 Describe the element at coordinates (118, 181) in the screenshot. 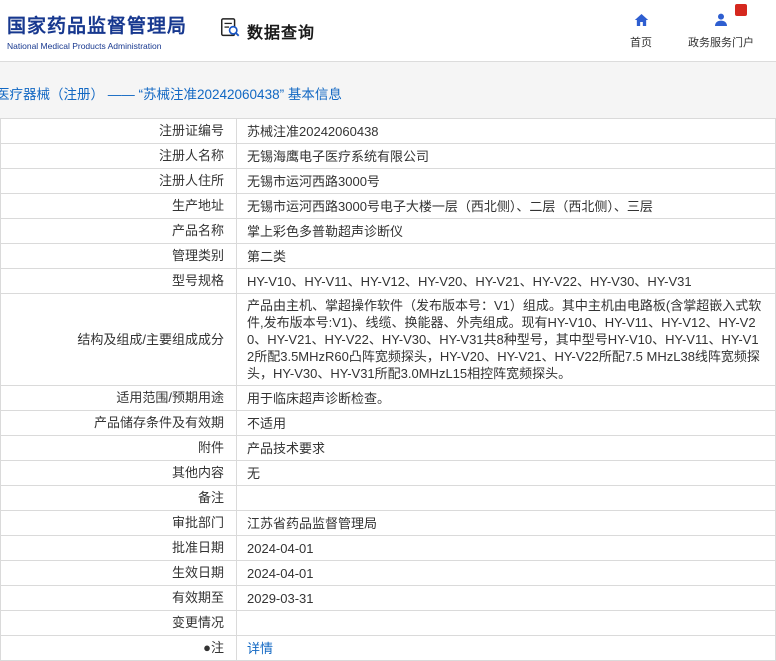

I see `row-label: 注册人住所` at that location.